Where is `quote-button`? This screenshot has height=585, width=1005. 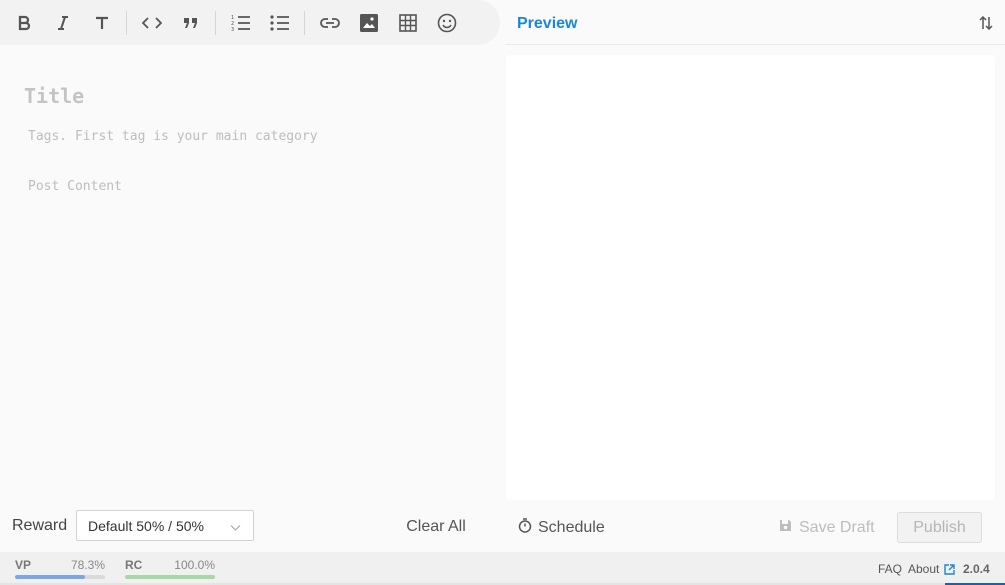
quote-button is located at coordinates (190, 22).